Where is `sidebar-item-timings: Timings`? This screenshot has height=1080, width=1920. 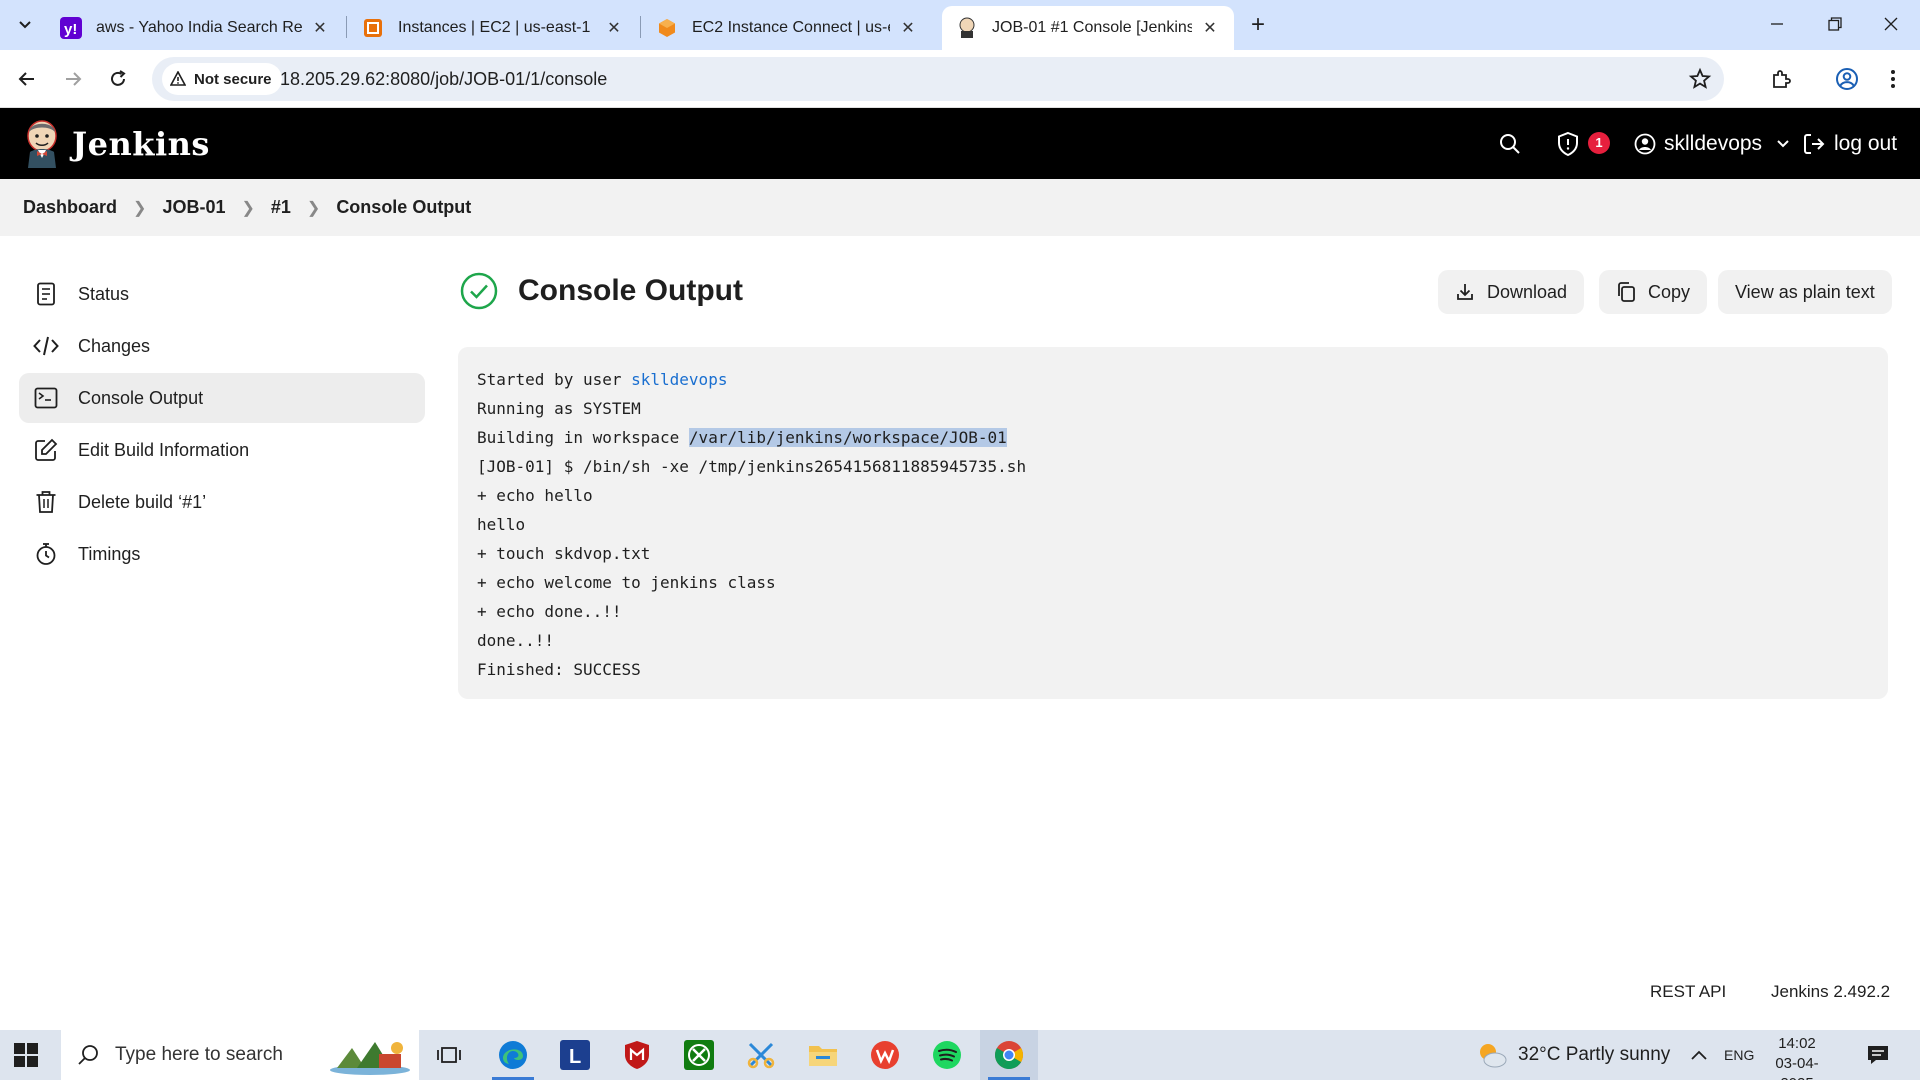 sidebar-item-timings: Timings is located at coordinates (222, 554).